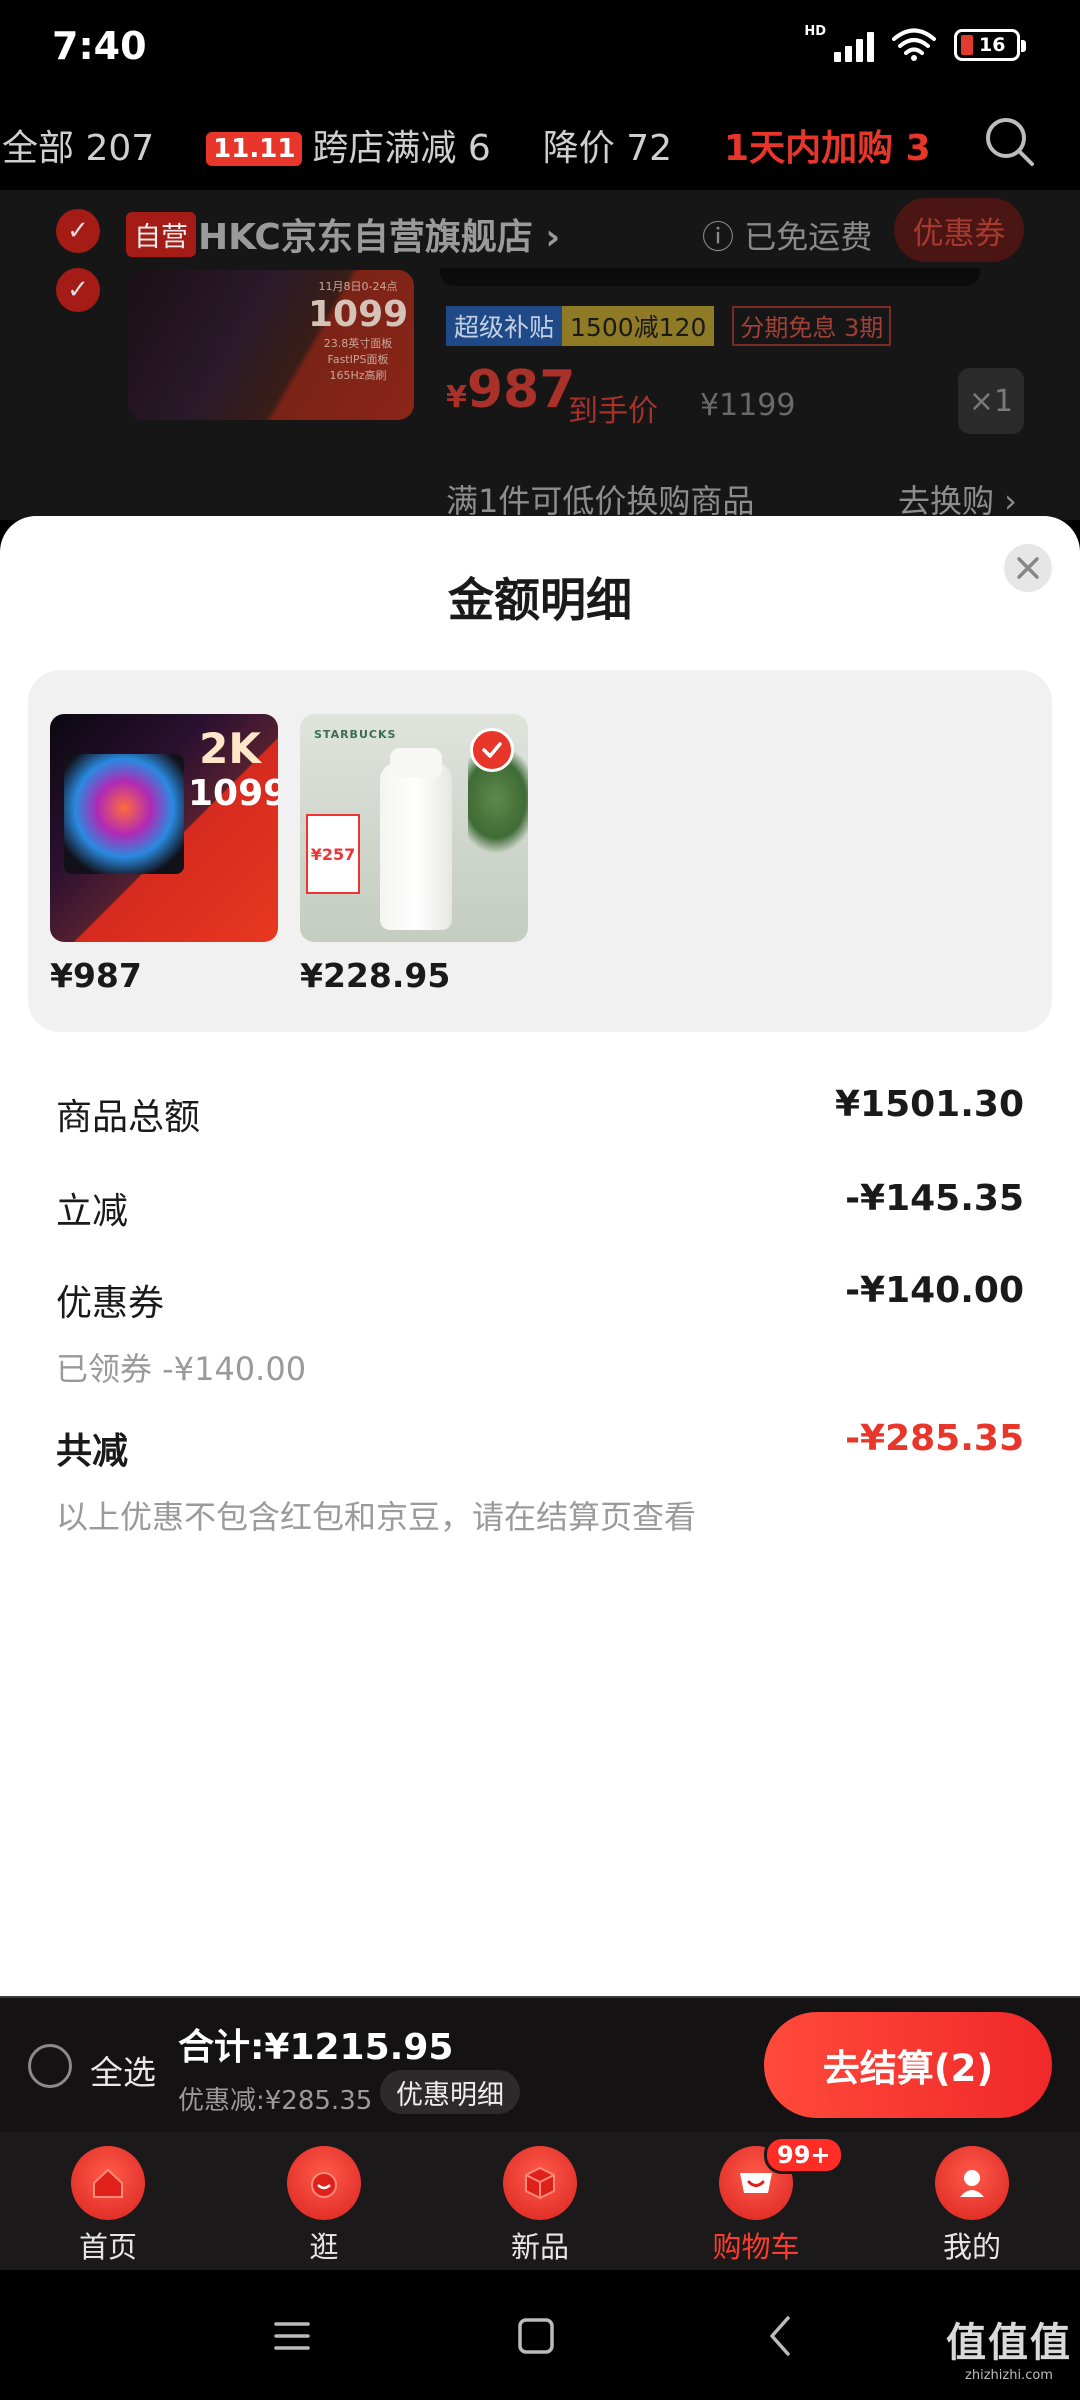 The height and width of the screenshot is (2400, 1080). I want to click on store-checkbox: ✓, so click(78, 231).